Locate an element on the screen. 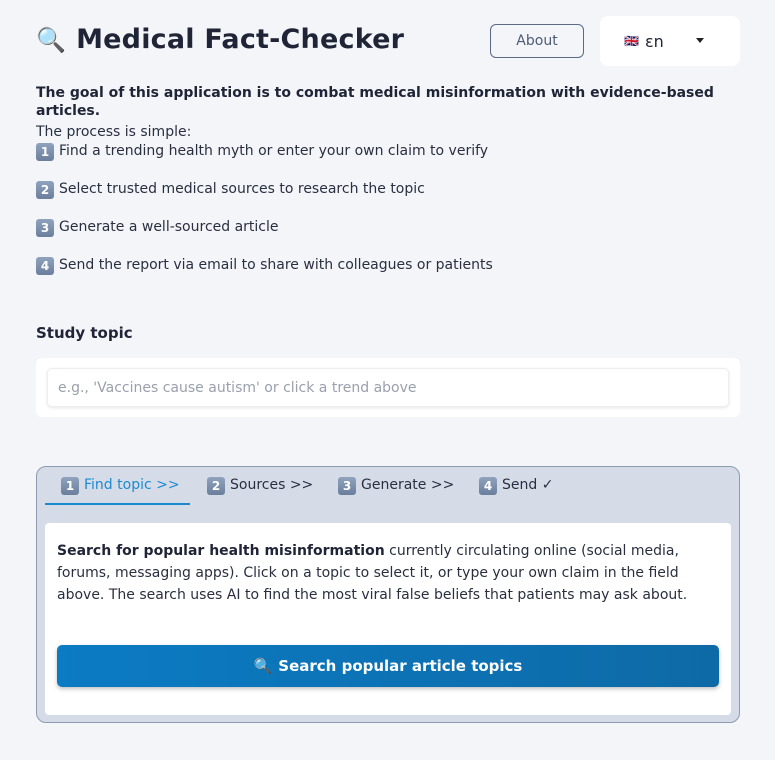  study-topic-container is located at coordinates (388, 387).